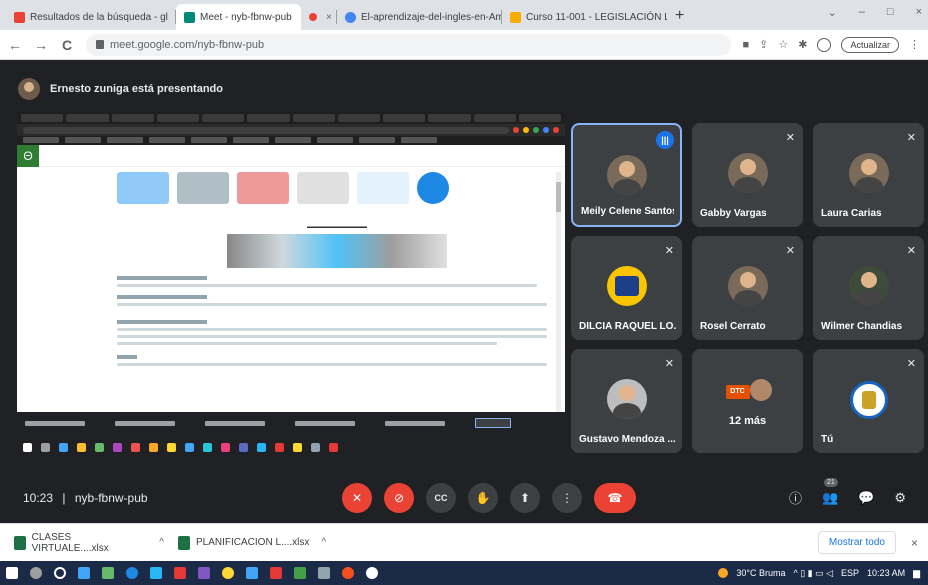 This screenshot has width=928, height=585. Describe the element at coordinates (627, 211) in the screenshot. I see `participant-name: Meily Celene Santos` at that location.